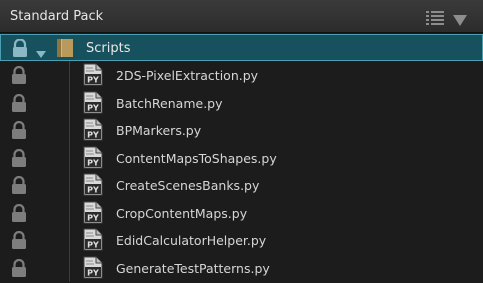 This screenshot has width=483, height=283. I want to click on tree-file-row: PY CreateScenesBanks.py, so click(241, 184).